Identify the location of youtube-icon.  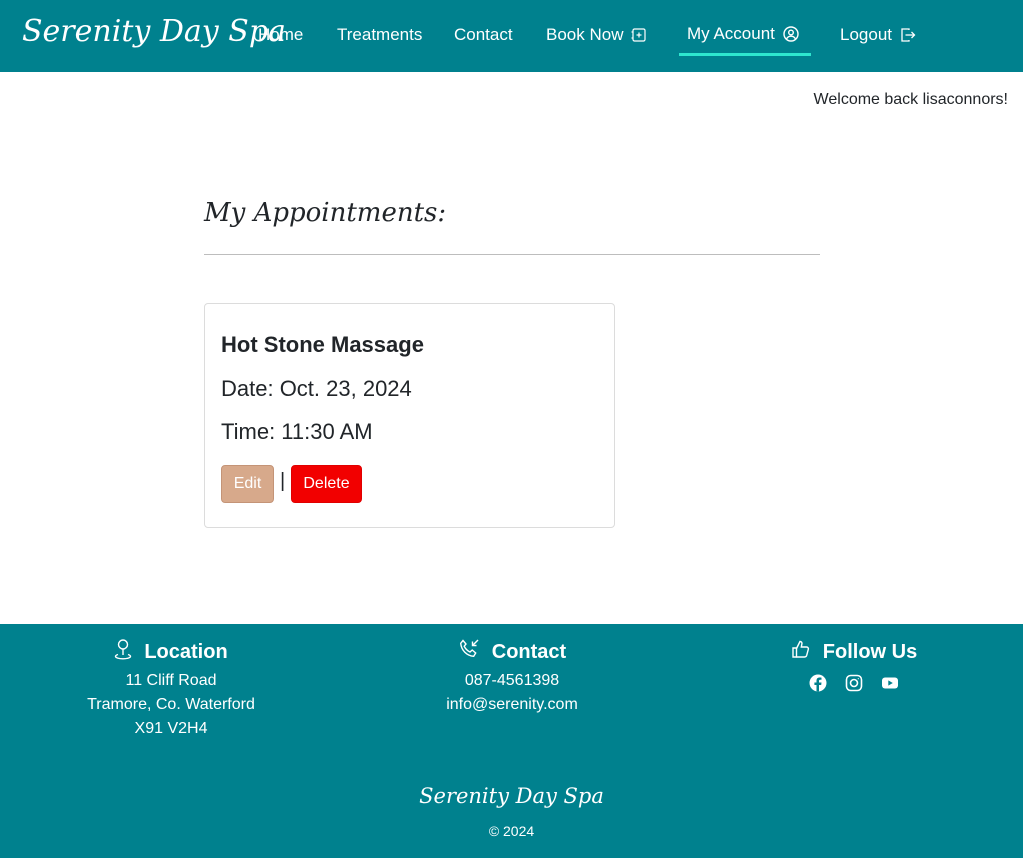
(890, 683).